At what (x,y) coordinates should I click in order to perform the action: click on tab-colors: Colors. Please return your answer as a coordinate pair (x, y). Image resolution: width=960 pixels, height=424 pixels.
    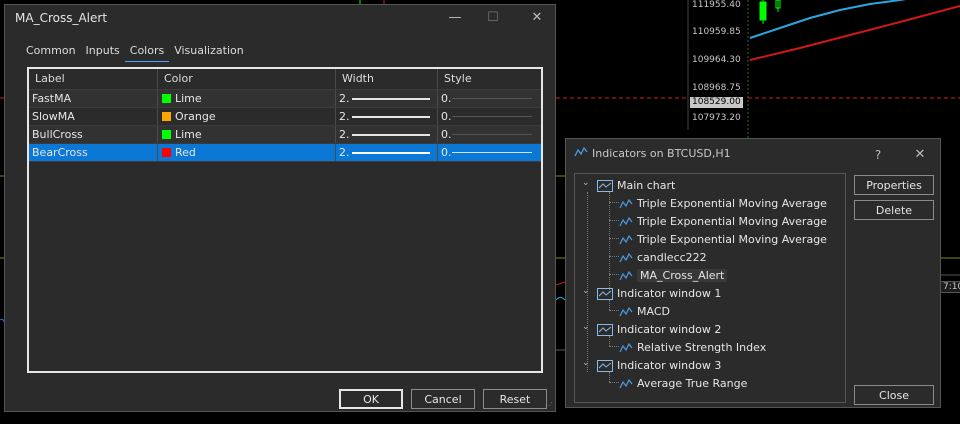
    Looking at the image, I should click on (147, 52).